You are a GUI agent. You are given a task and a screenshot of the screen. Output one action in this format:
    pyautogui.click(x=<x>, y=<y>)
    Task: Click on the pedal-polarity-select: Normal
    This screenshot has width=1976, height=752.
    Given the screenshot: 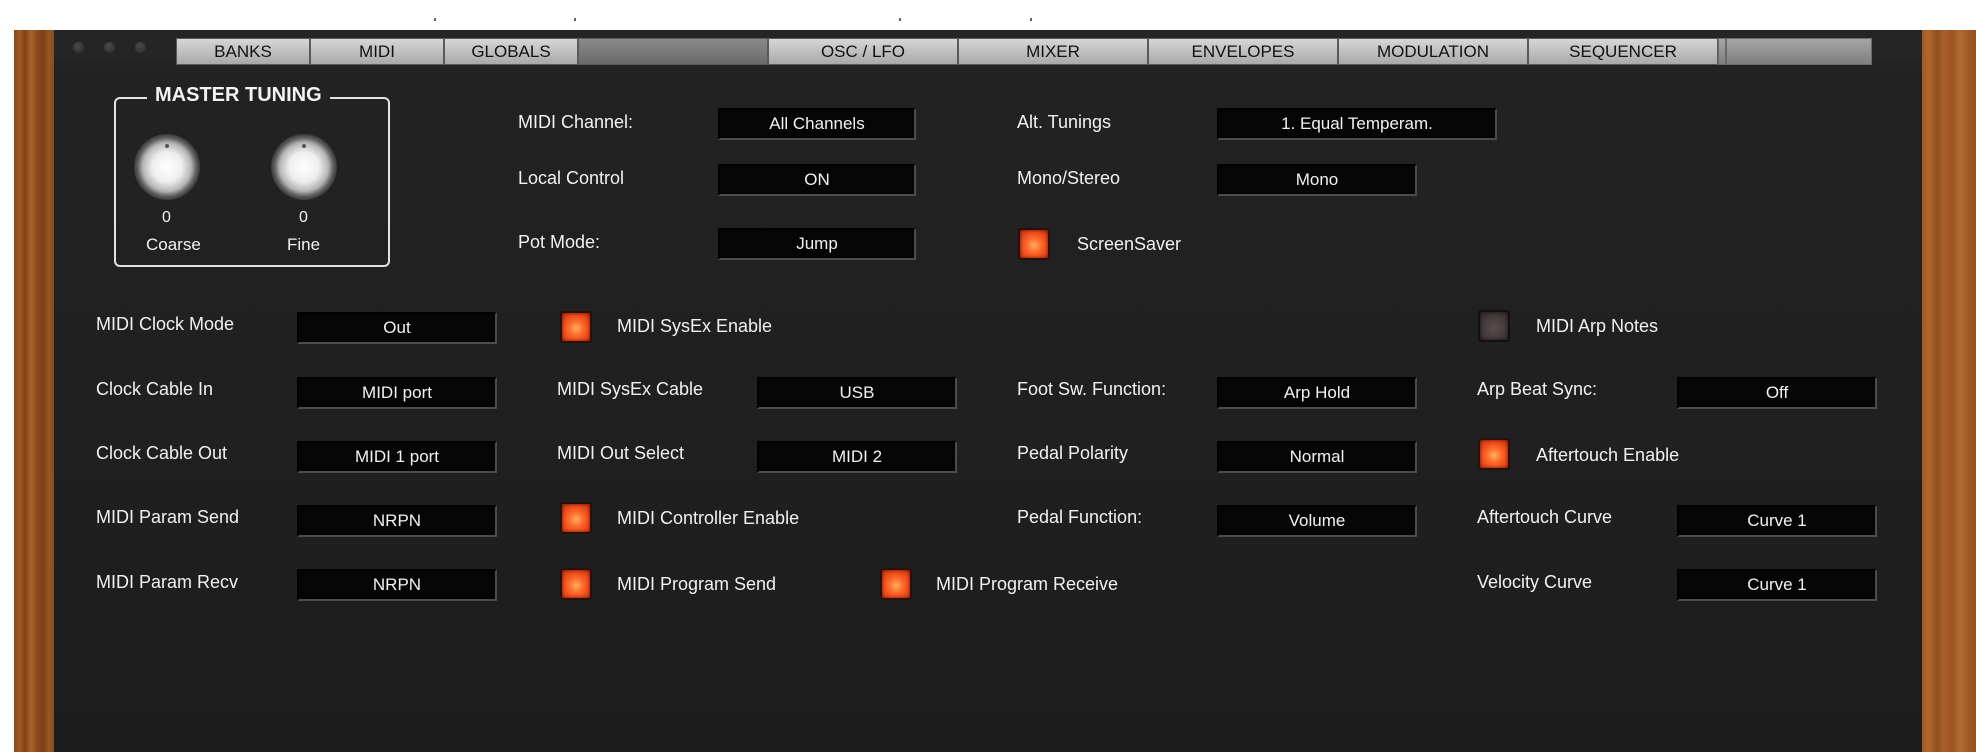 What is the action you would take?
    pyautogui.click(x=1317, y=457)
    